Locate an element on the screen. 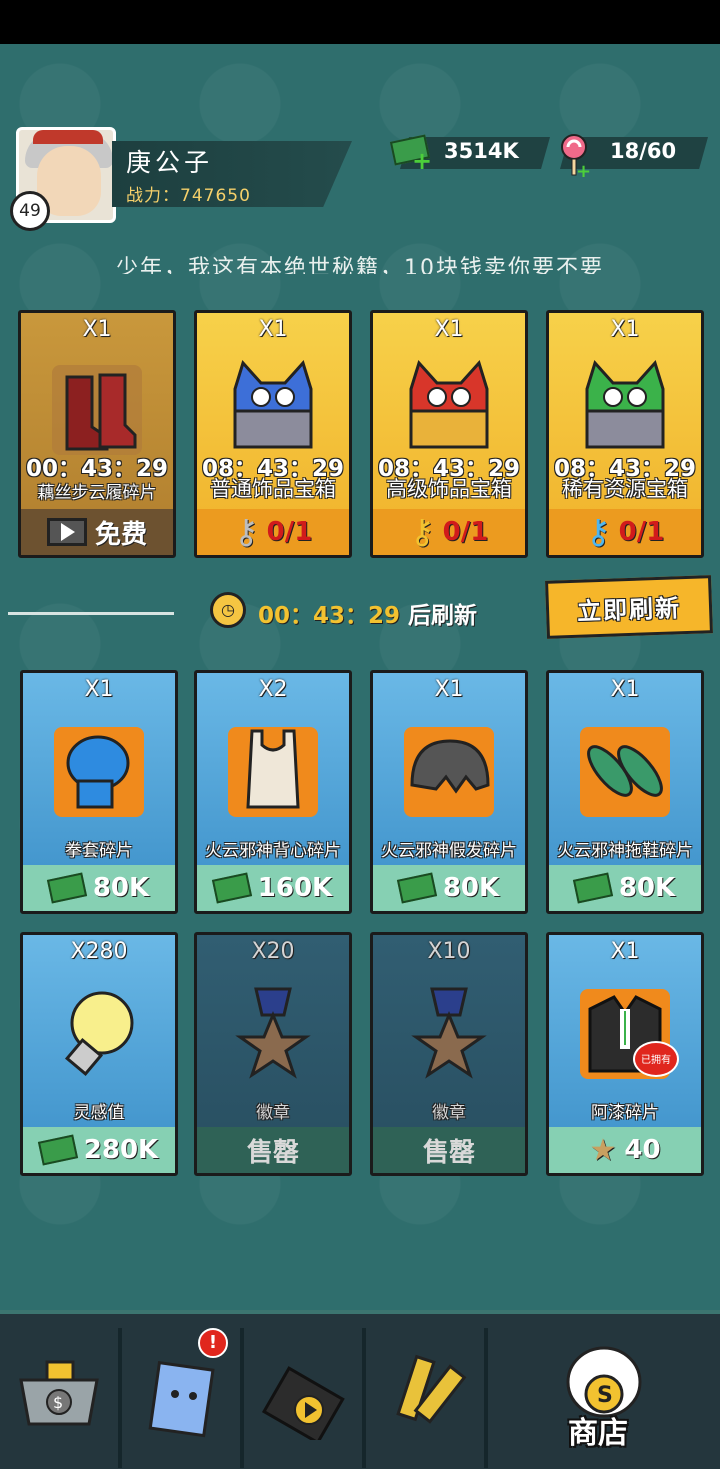 This screenshot has height=1469, width=720. shop-item-medal-20: X20 徽章 售罄 is located at coordinates (273, 1054).